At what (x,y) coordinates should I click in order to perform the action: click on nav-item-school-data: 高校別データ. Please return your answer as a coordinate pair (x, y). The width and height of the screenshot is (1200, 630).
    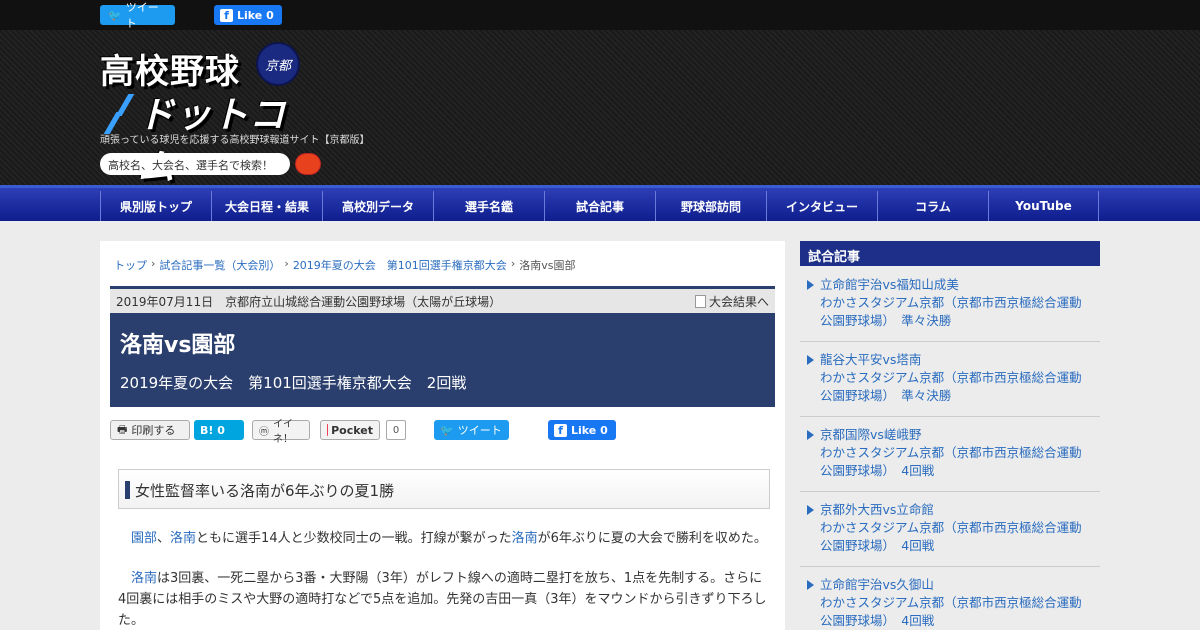
    Looking at the image, I should click on (377, 206).